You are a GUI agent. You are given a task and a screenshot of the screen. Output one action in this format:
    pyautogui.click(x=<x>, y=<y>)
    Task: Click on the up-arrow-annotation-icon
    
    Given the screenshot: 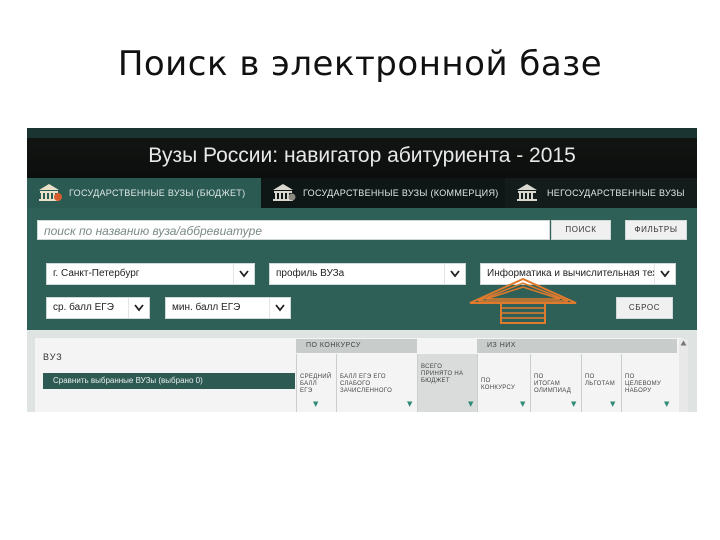 What is the action you would take?
    pyautogui.click(x=523, y=300)
    